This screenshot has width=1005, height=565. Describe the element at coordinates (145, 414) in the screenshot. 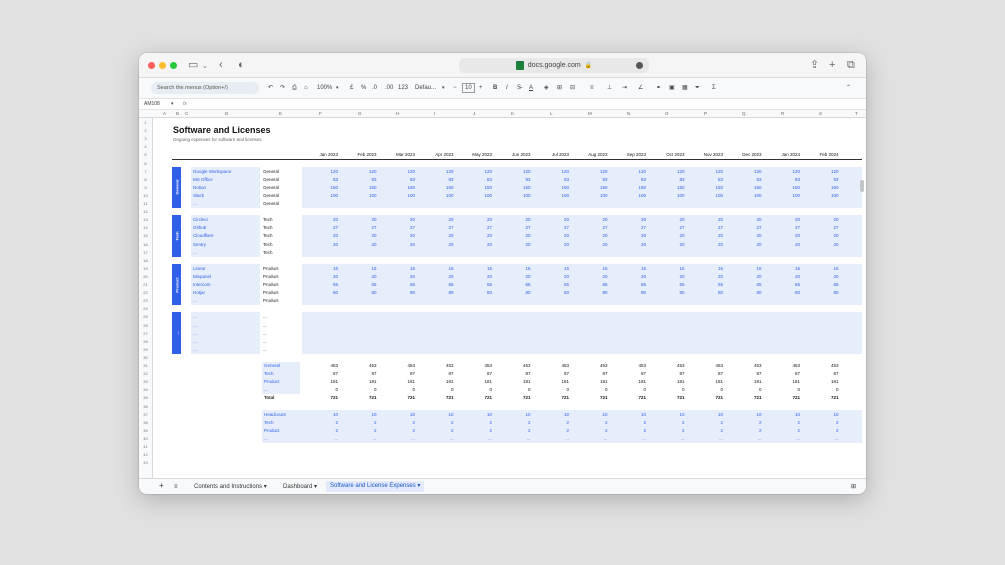

I see `row-header: 37` at that location.